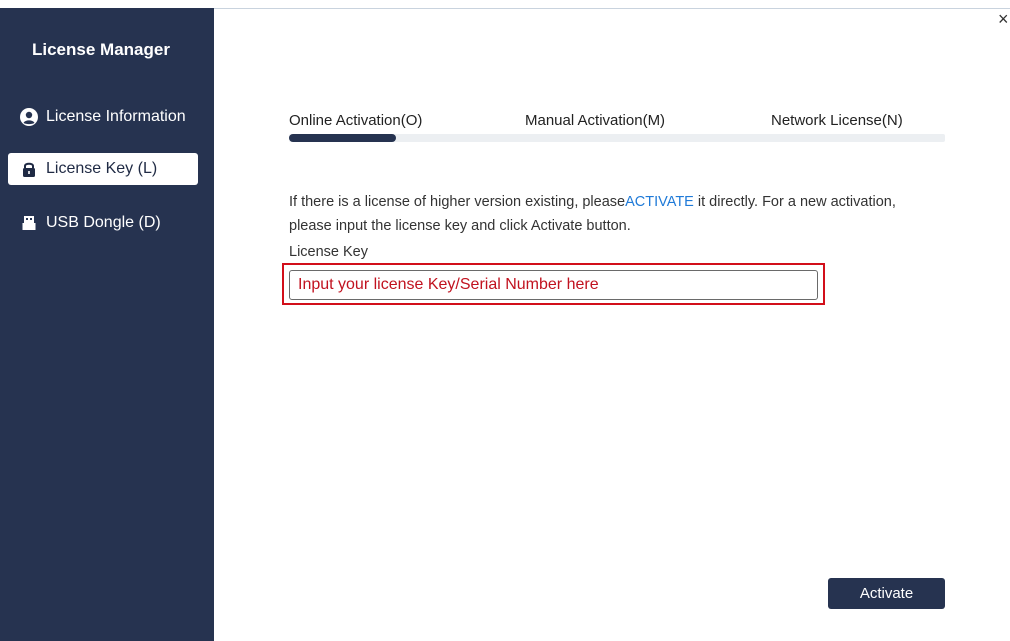 This screenshot has height=641, width=1010. Describe the element at coordinates (505, 4) in the screenshot. I see `top-strip` at that location.